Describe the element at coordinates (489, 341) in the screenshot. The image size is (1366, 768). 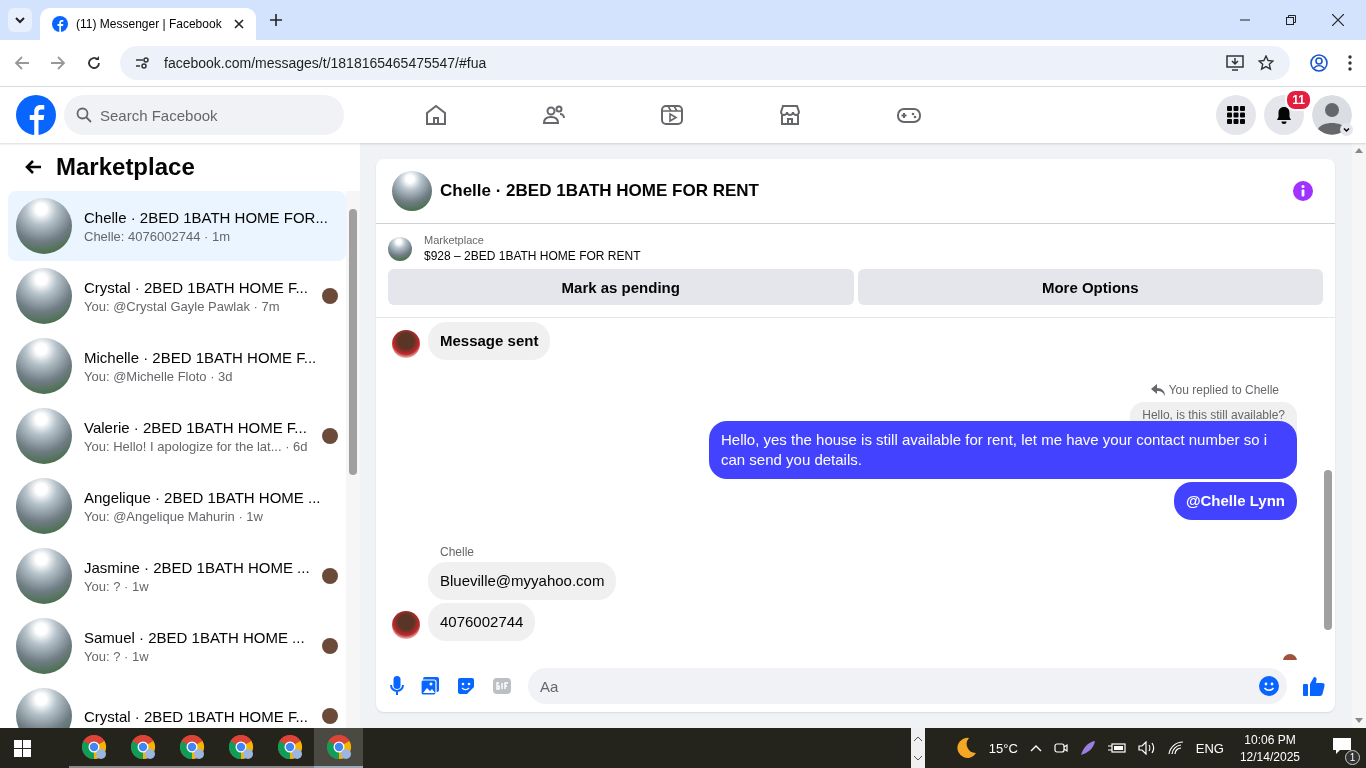
I see `message-bubble: Message sent` at that location.